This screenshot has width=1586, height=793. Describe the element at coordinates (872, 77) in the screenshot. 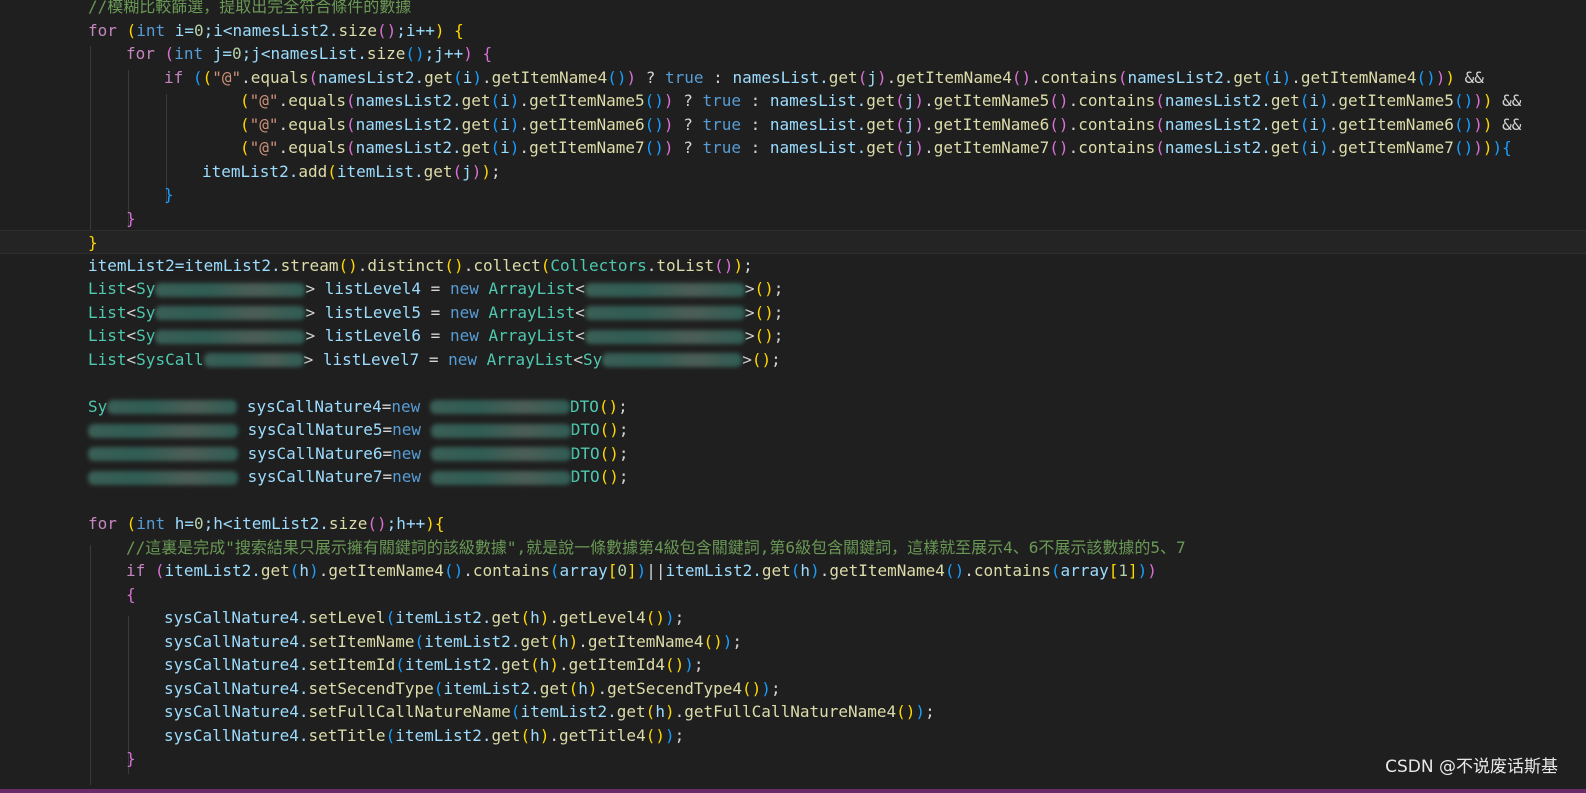

I see `code-token: j` at that location.